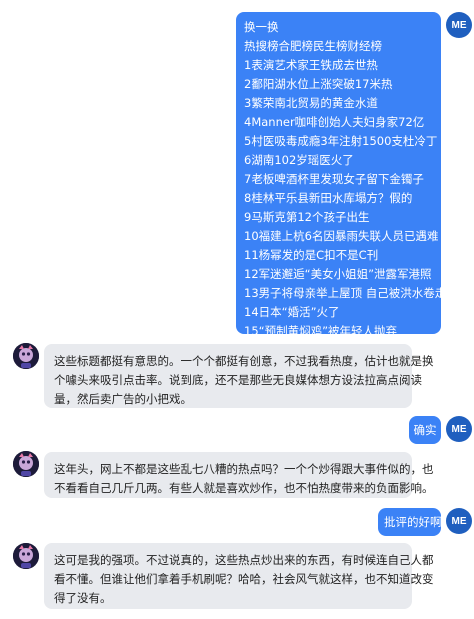  I want to click on bubble-line: 不看看自己几斤几两。有些人就是喜欢炒作，也不怕热度带来的负面影响。, so click(244, 488).